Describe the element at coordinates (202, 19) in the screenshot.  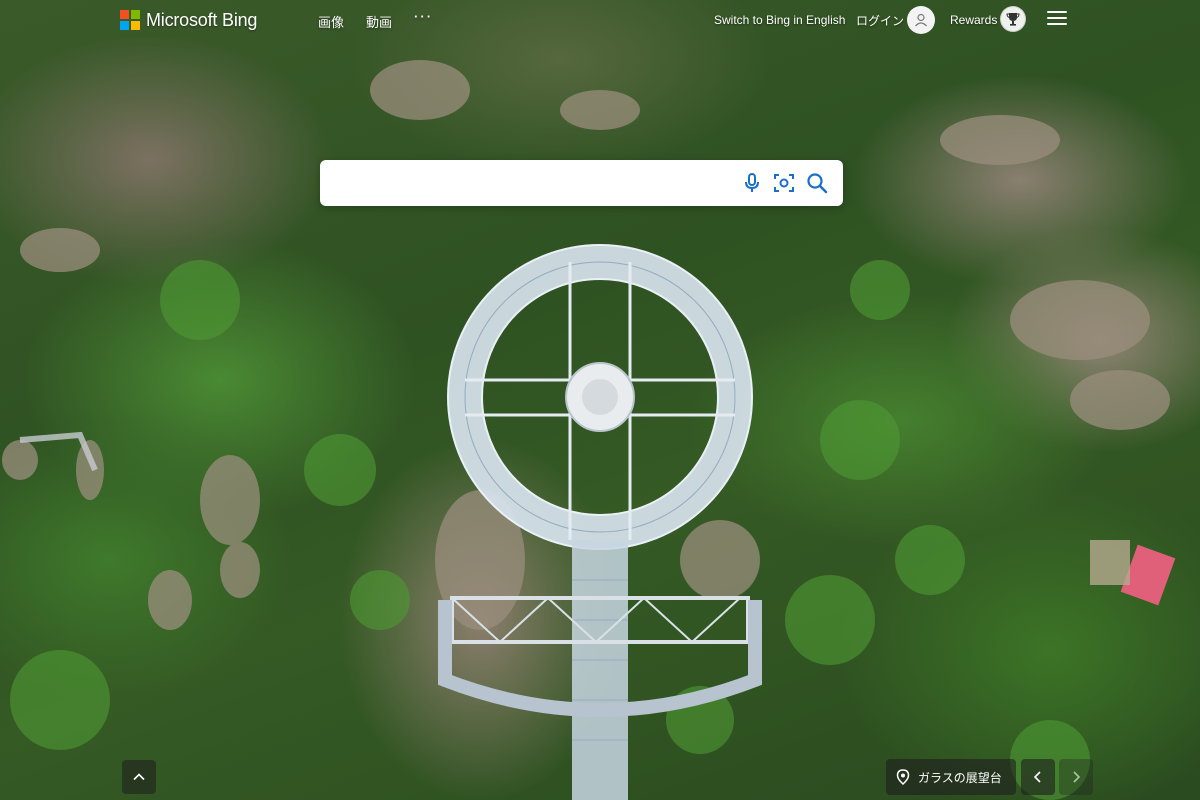
I see `brand-name: Microsoft Bing` at that location.